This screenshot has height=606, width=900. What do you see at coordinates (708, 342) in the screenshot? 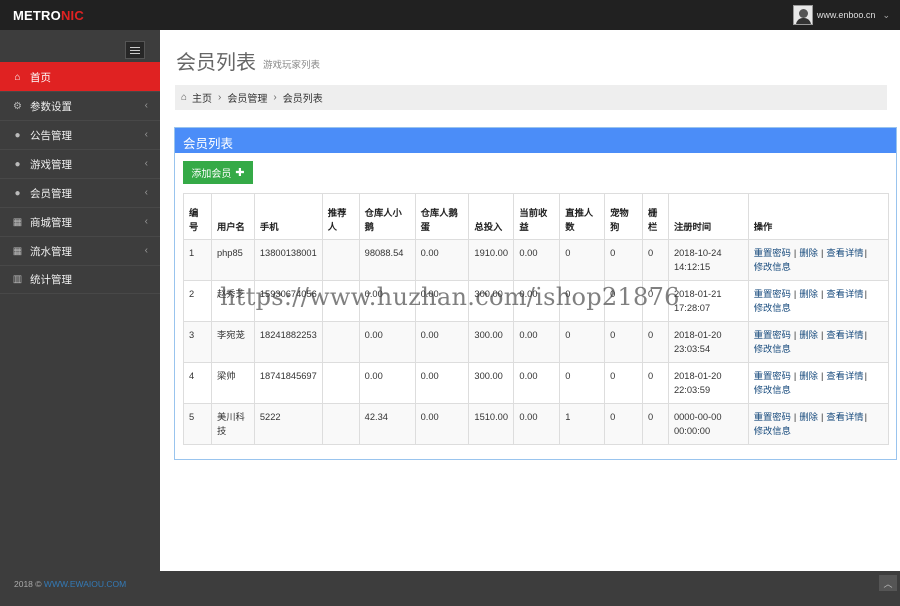
I see `table-cell: 2018-01-20 23:03:54` at bounding box center [708, 342].